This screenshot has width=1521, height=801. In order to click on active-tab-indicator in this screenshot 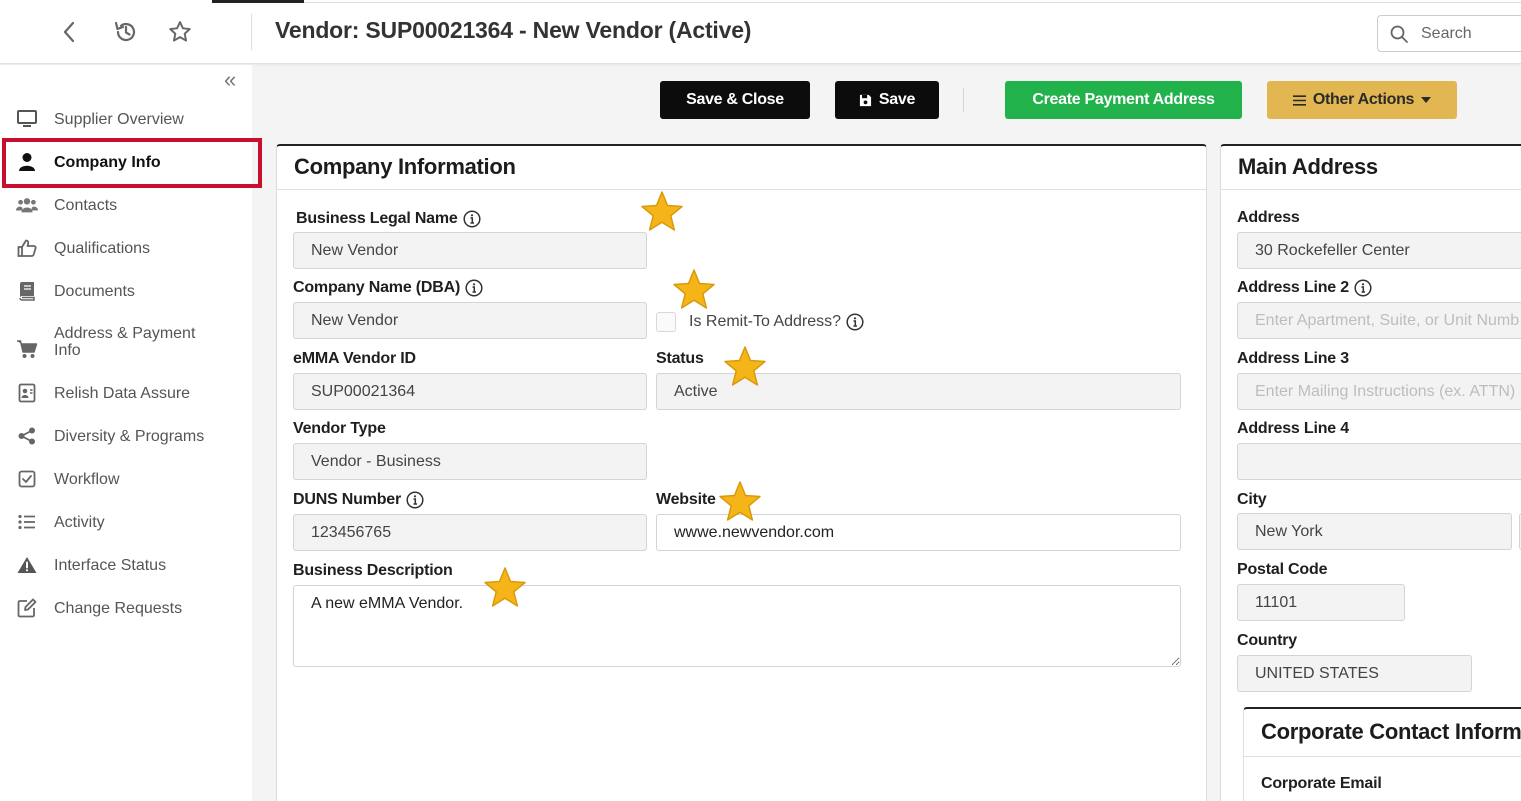, I will do `click(258, 1)`.